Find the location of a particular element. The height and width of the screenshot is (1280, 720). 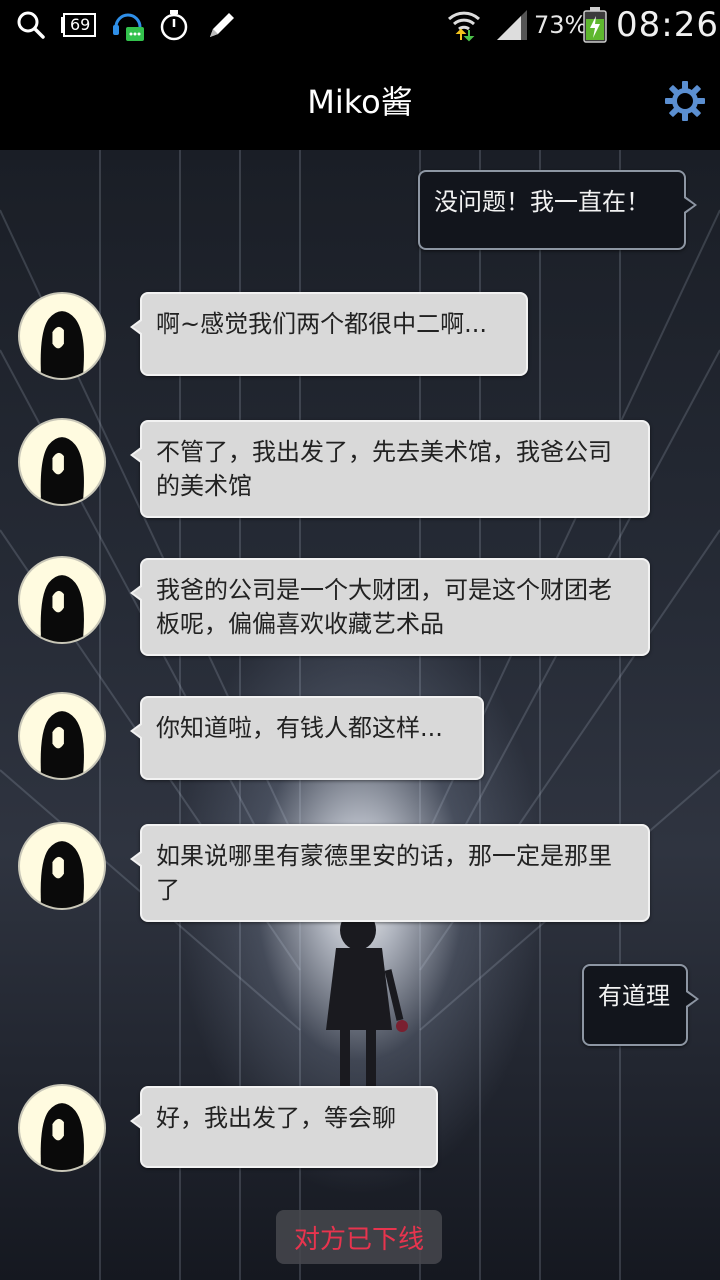

outgoing-message-bubble: 有道理 is located at coordinates (640, 1005).